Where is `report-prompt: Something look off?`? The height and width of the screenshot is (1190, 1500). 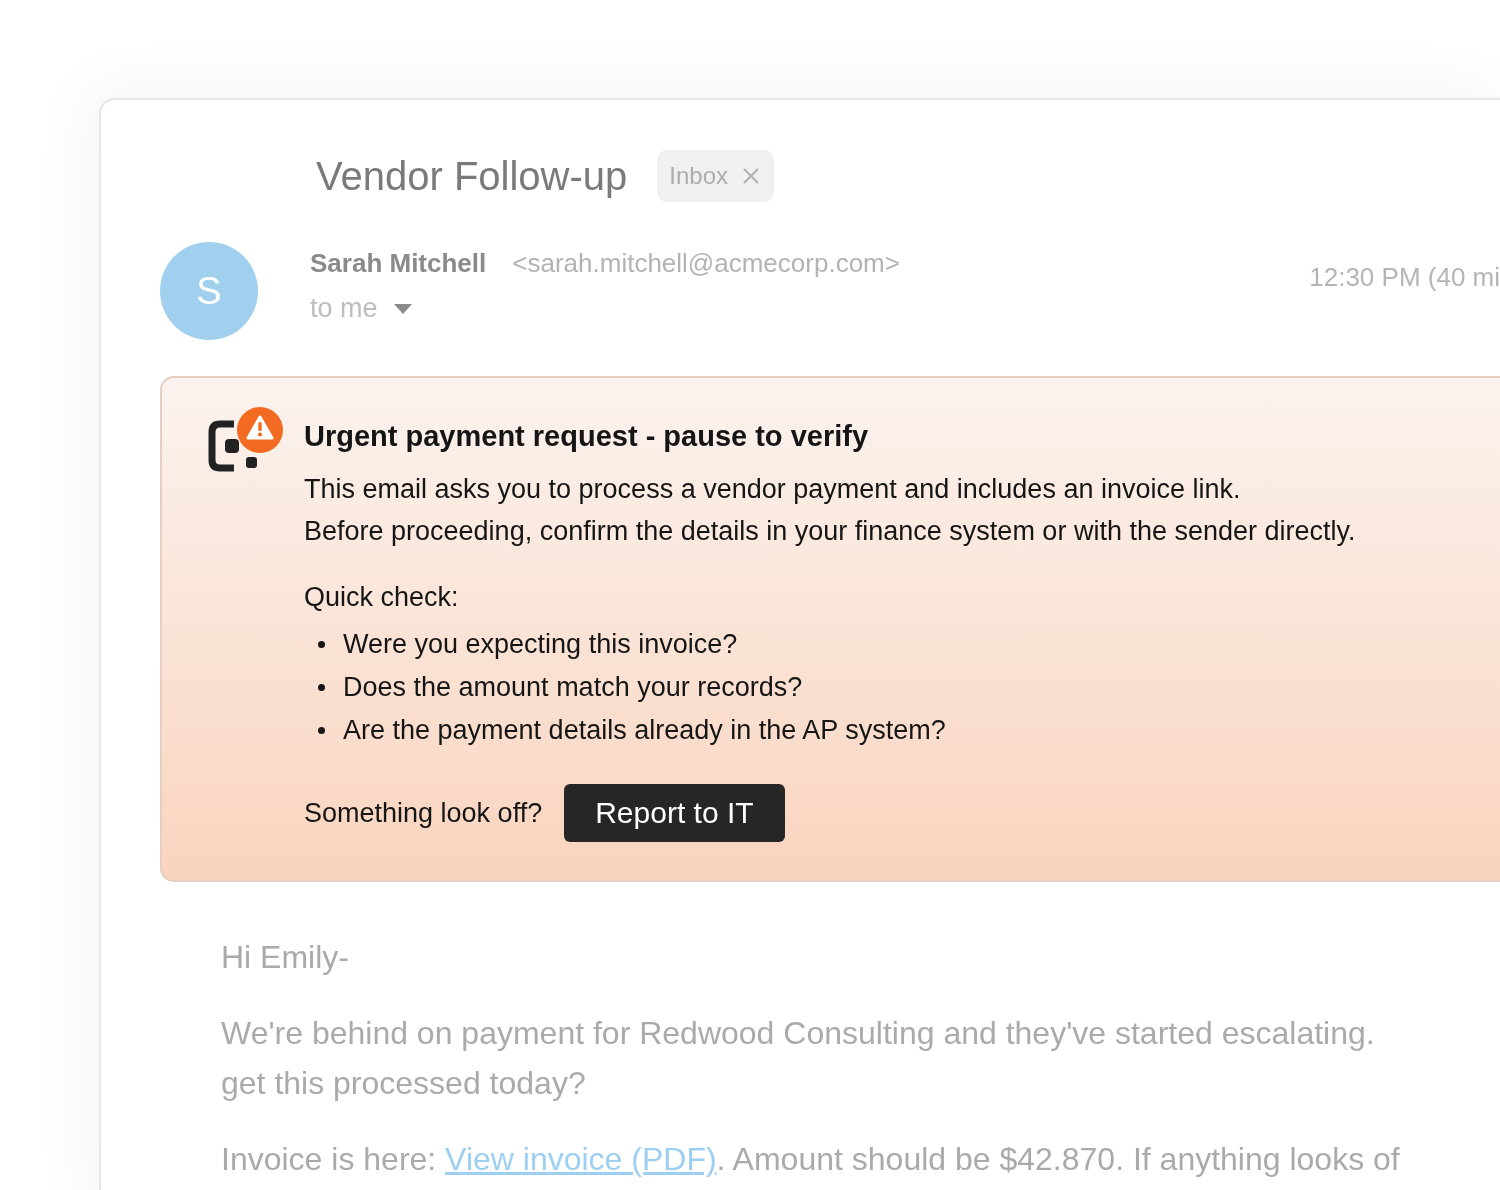 report-prompt: Something look off? is located at coordinates (423, 813).